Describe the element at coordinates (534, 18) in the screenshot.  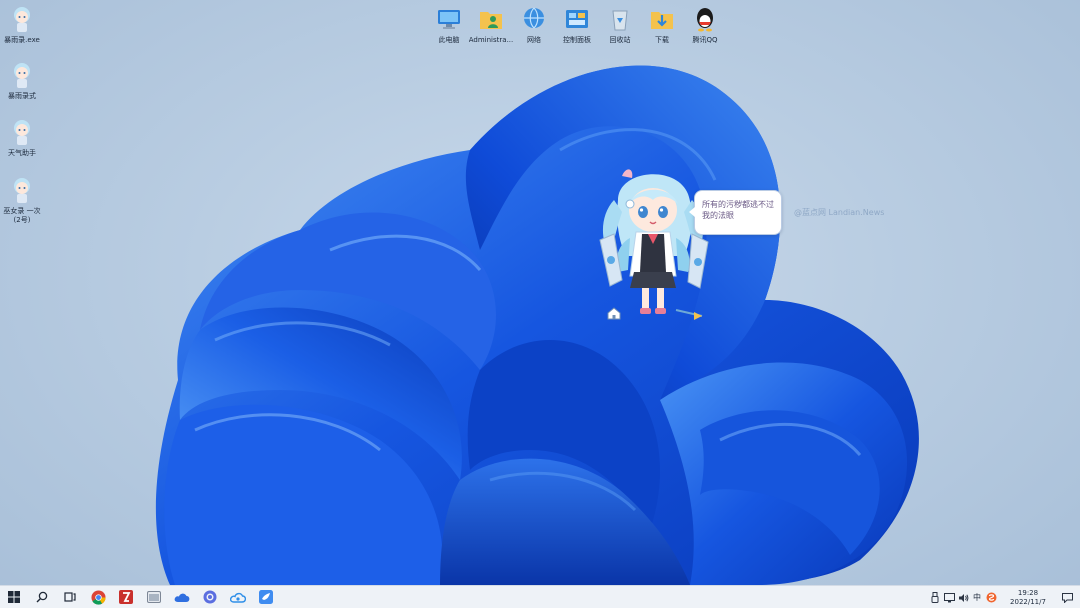
I see `network-icon` at that location.